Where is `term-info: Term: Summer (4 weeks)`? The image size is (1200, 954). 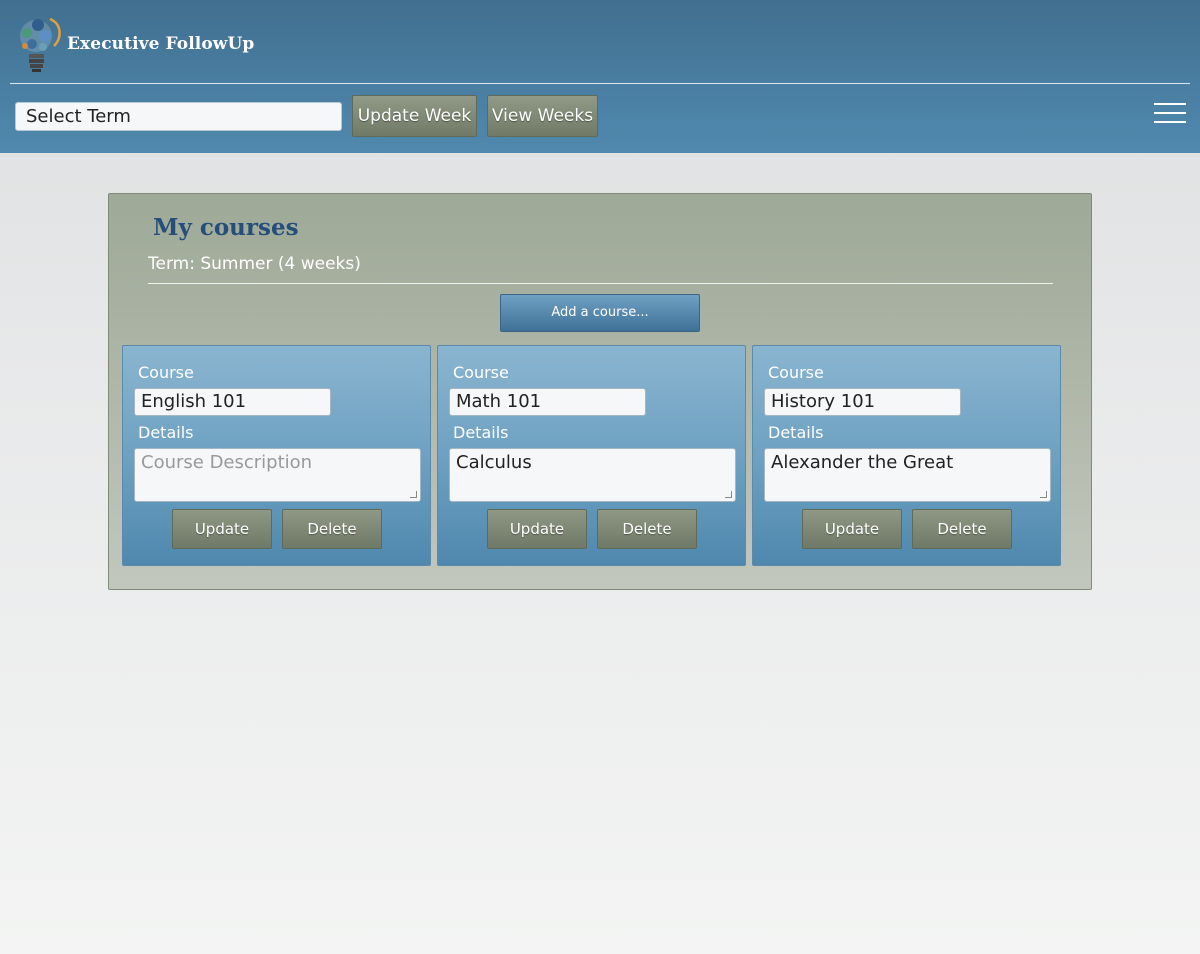
term-info: Term: Summer (4 weeks) is located at coordinates (254, 264).